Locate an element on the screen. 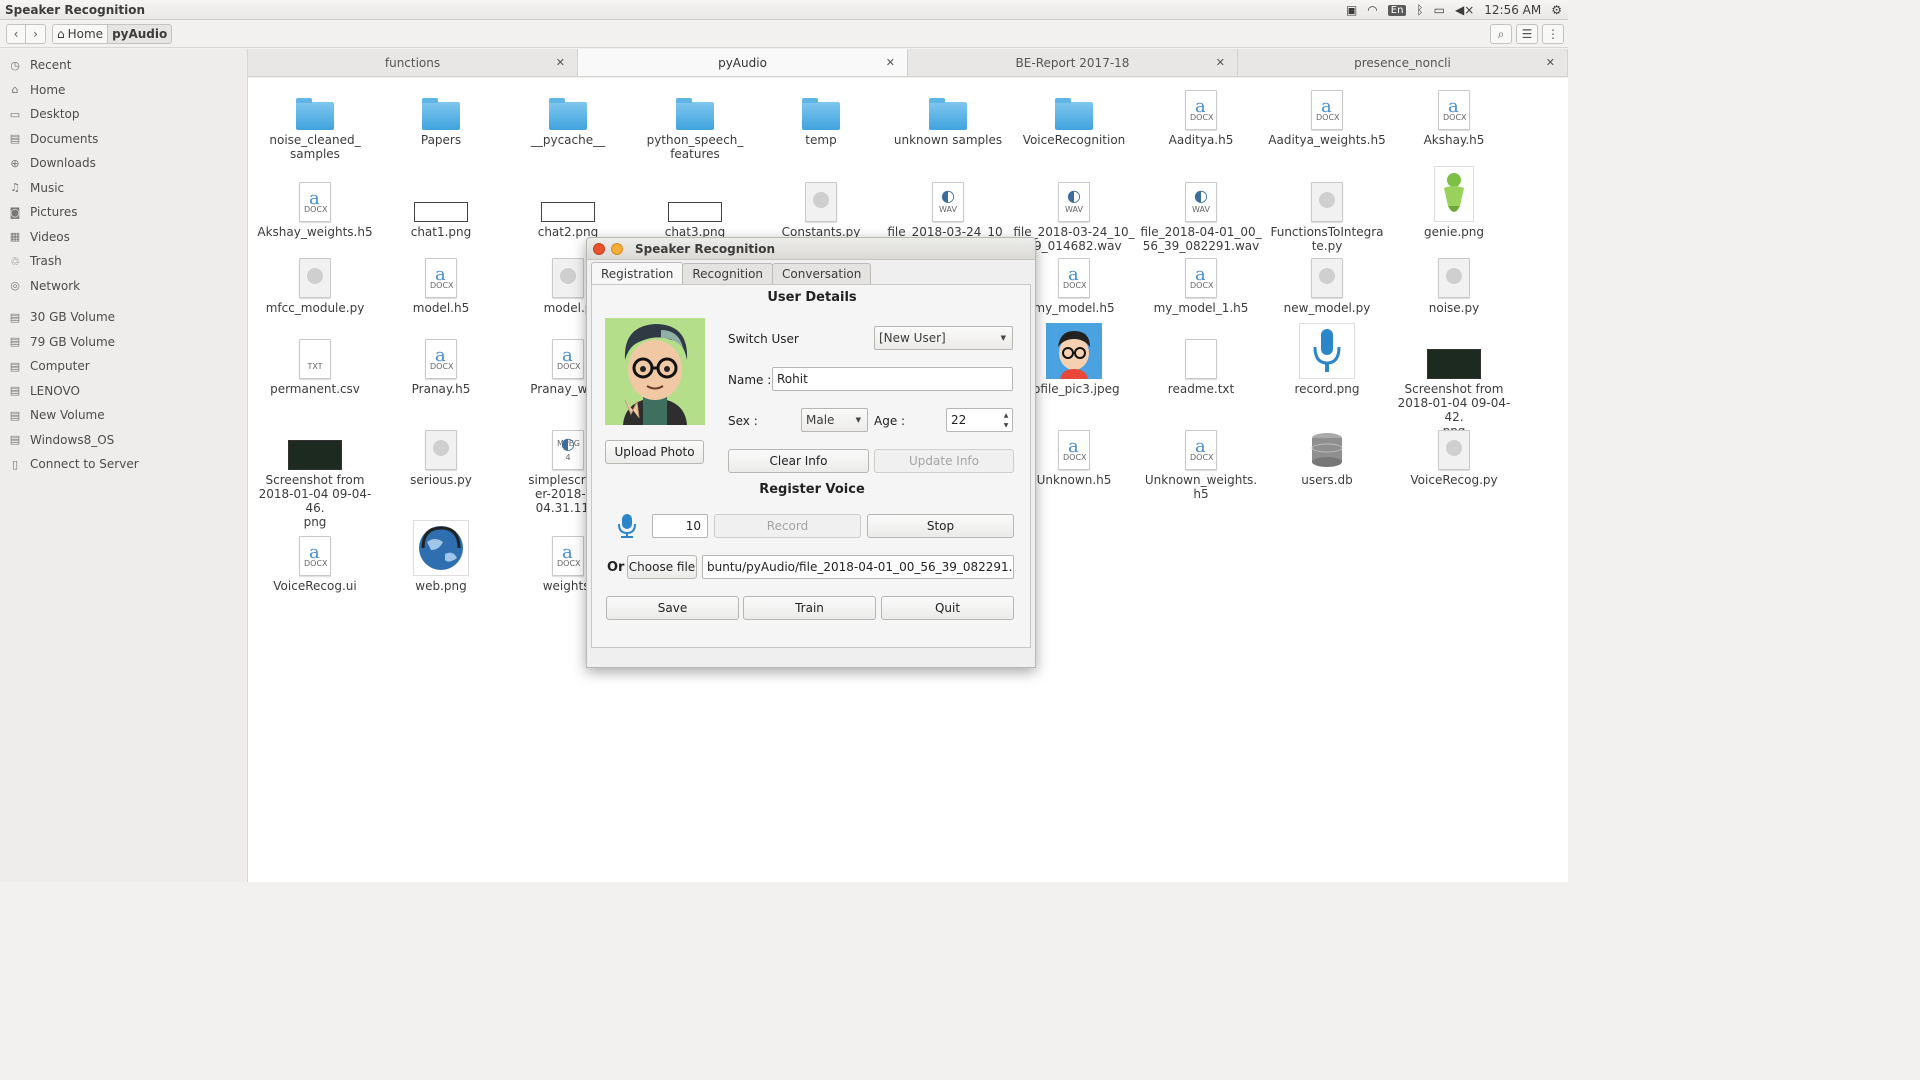 The width and height of the screenshot is (1920, 1080). sex-label: Sex : is located at coordinates (743, 421).